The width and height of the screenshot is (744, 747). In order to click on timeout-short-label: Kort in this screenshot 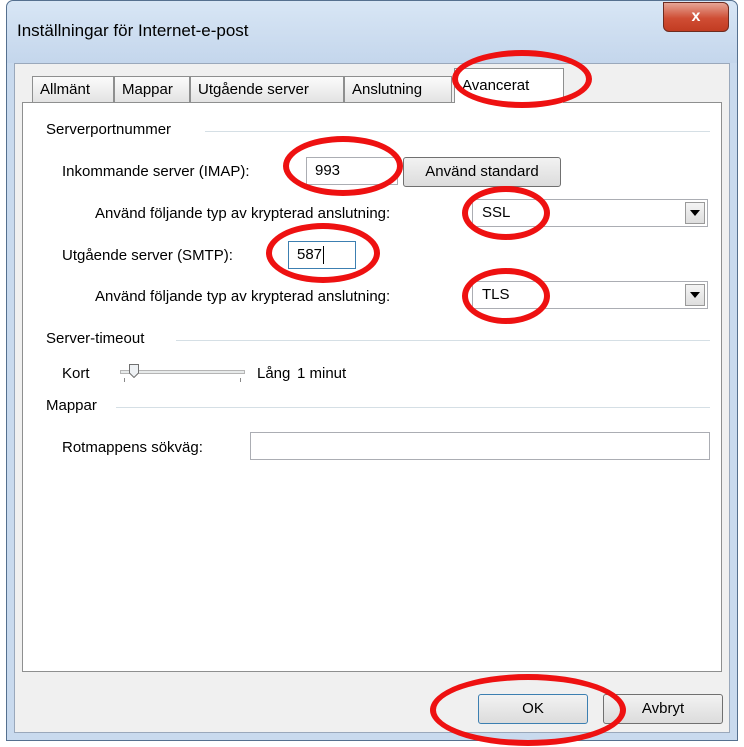, I will do `click(76, 373)`.